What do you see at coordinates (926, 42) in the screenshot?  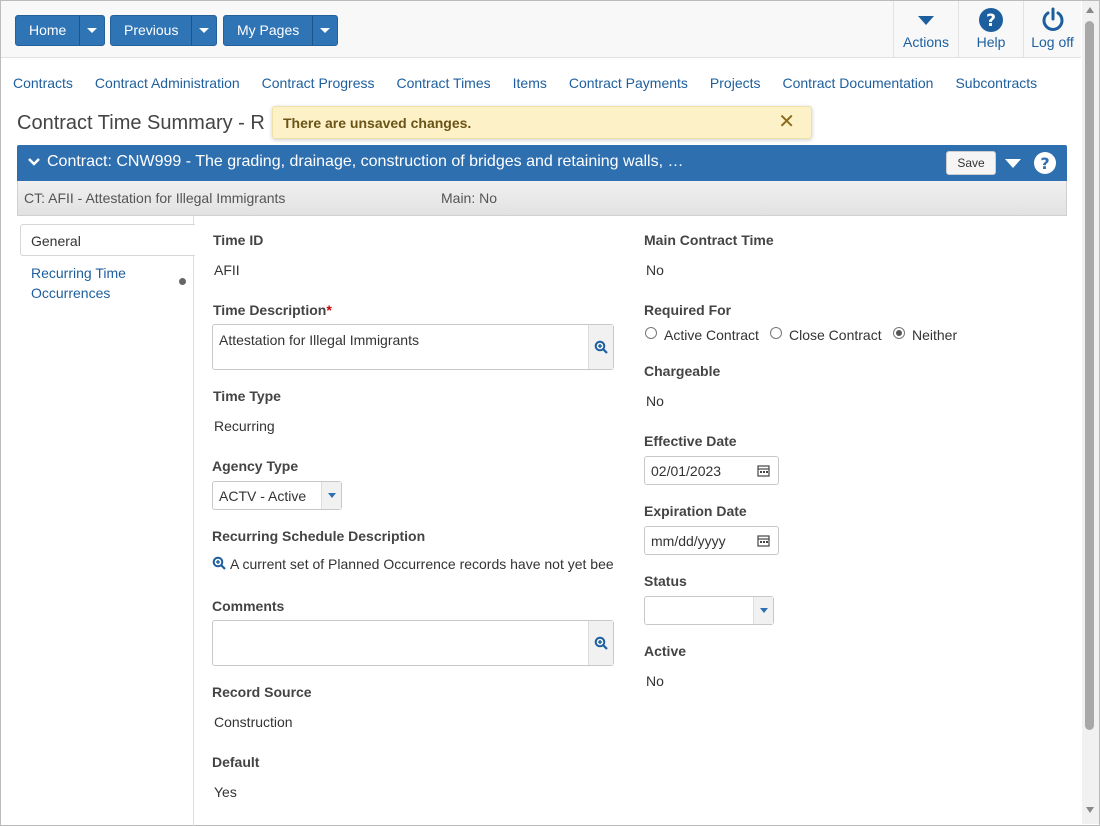 I see `actions-label: Actions` at bounding box center [926, 42].